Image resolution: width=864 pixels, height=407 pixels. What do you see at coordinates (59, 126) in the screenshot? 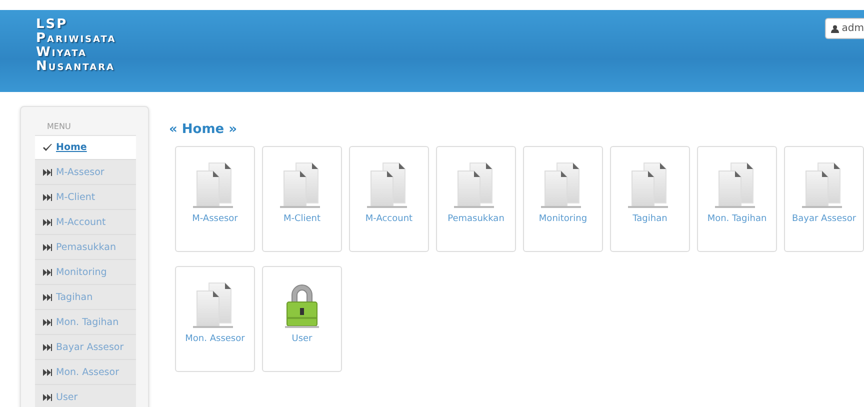
I see `menu-heading: MENU` at bounding box center [59, 126].